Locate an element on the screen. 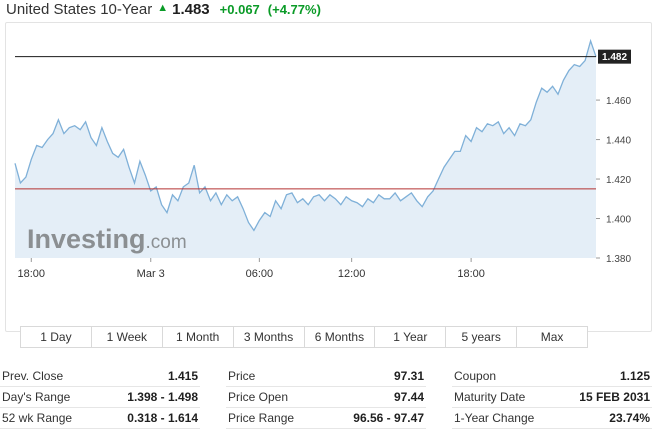  instrument-name: United States 10-Year is located at coordinates (79, 9).